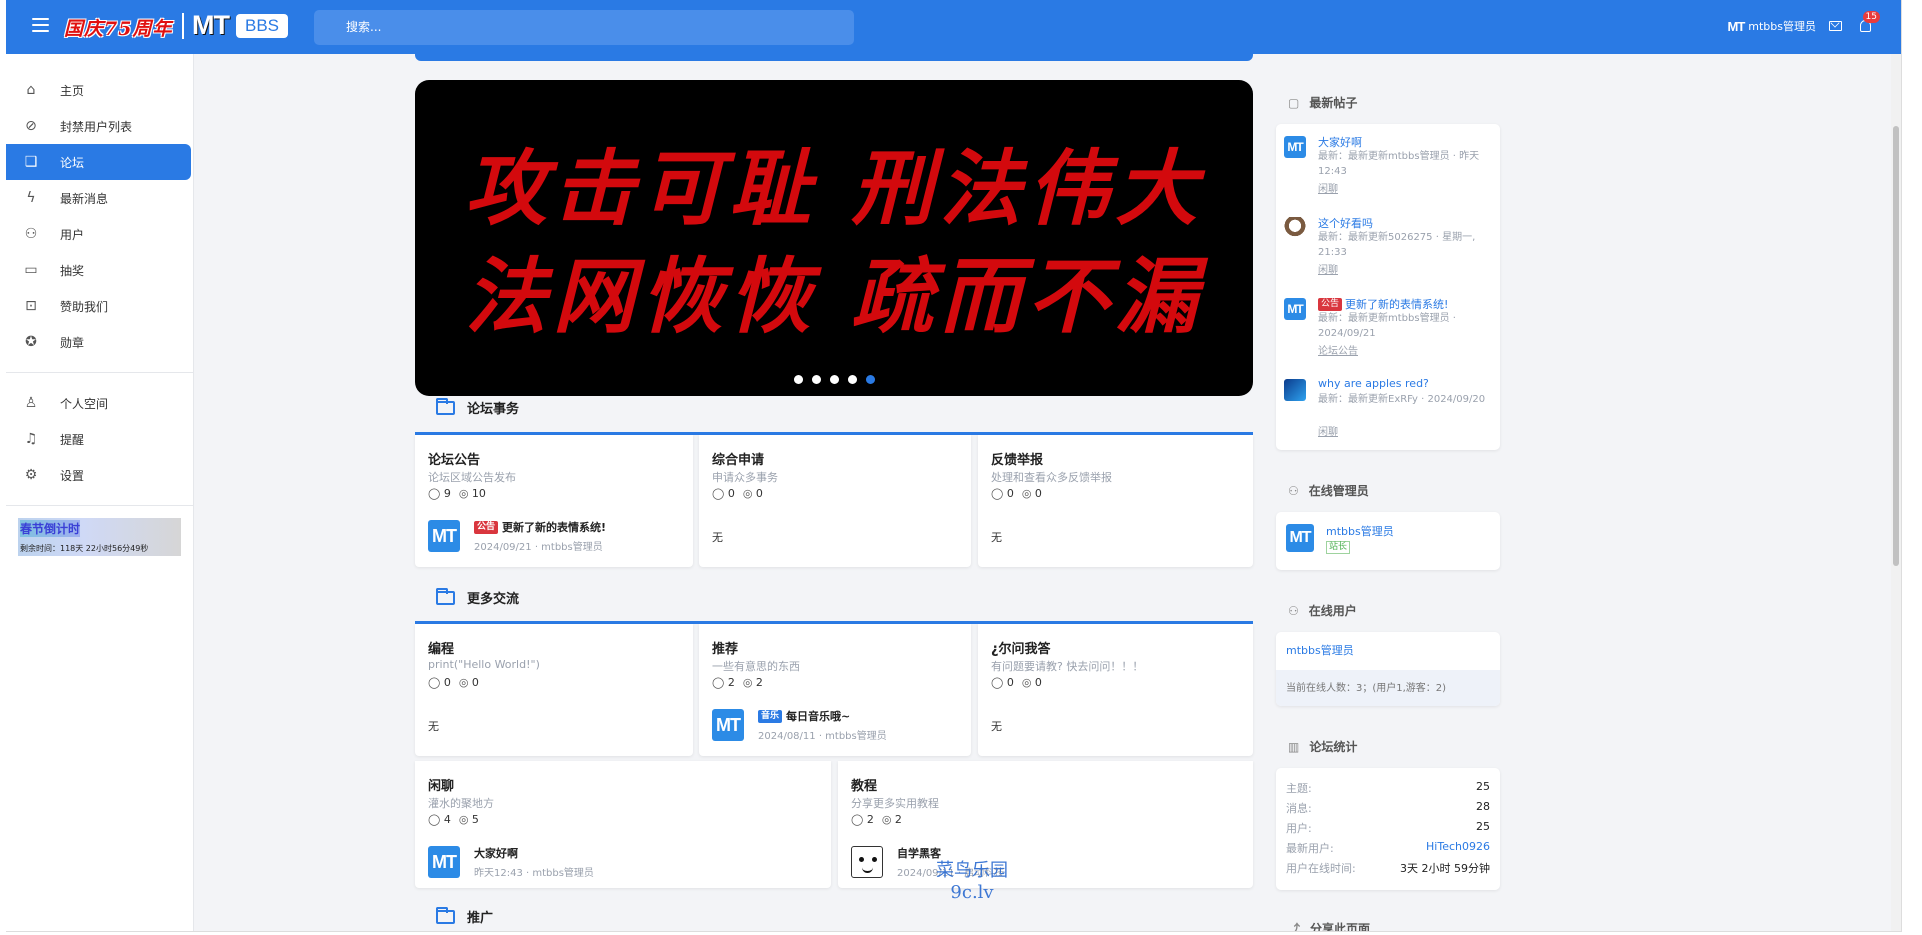 The height and width of the screenshot is (935, 1922). What do you see at coordinates (183, 26) in the screenshot?
I see `logo-separator` at bounding box center [183, 26].